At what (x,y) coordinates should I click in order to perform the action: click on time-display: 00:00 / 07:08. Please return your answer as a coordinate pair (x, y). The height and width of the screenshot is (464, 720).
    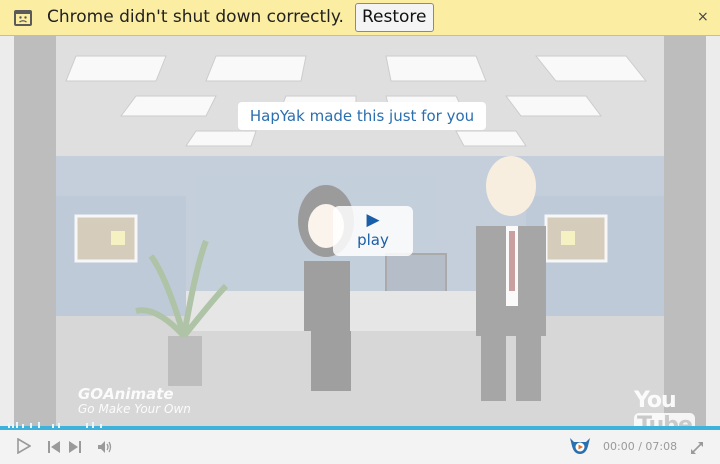
    Looking at the image, I should click on (640, 446).